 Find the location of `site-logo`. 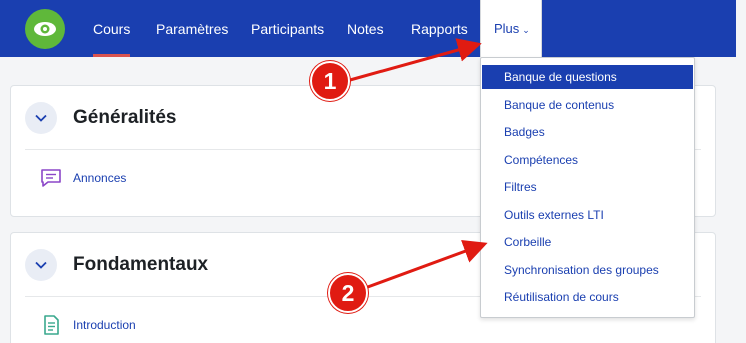

site-logo is located at coordinates (45, 29).